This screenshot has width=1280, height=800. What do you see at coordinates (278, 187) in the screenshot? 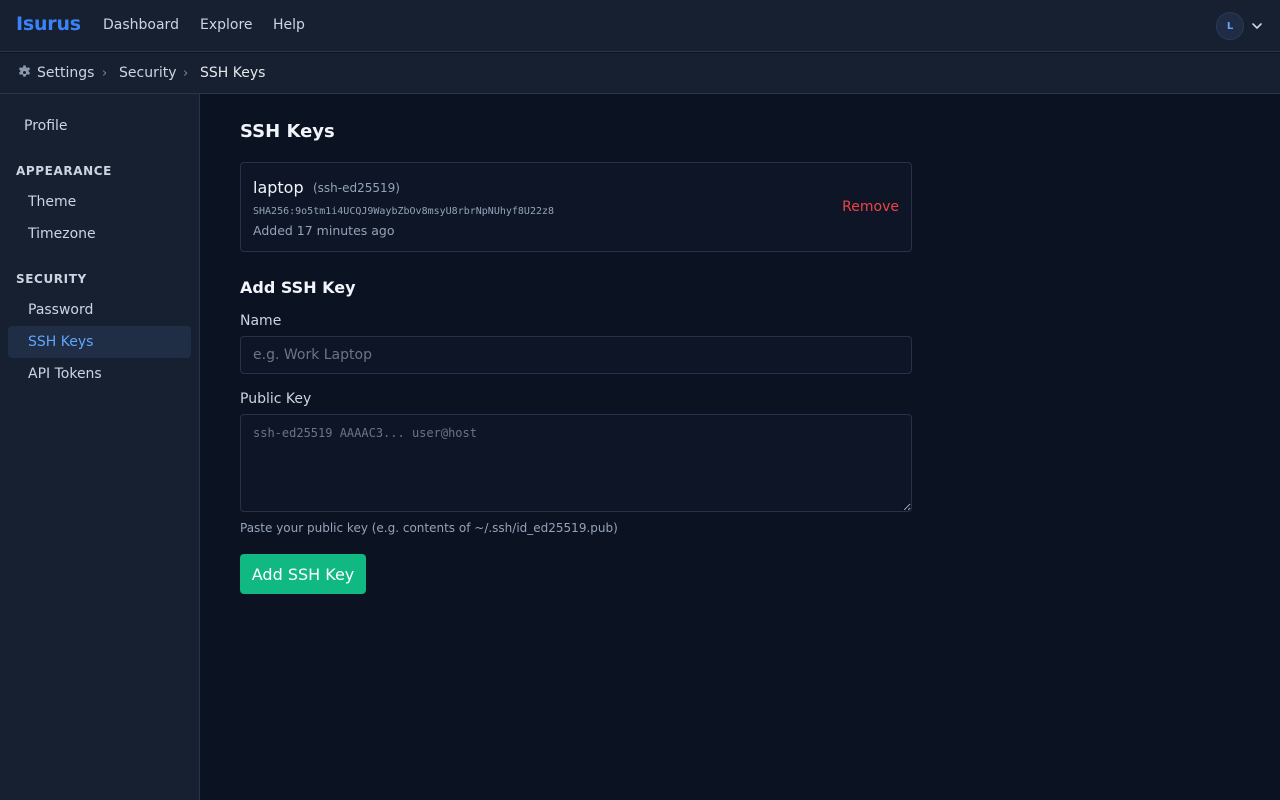
I see `key-name: laptop` at bounding box center [278, 187].